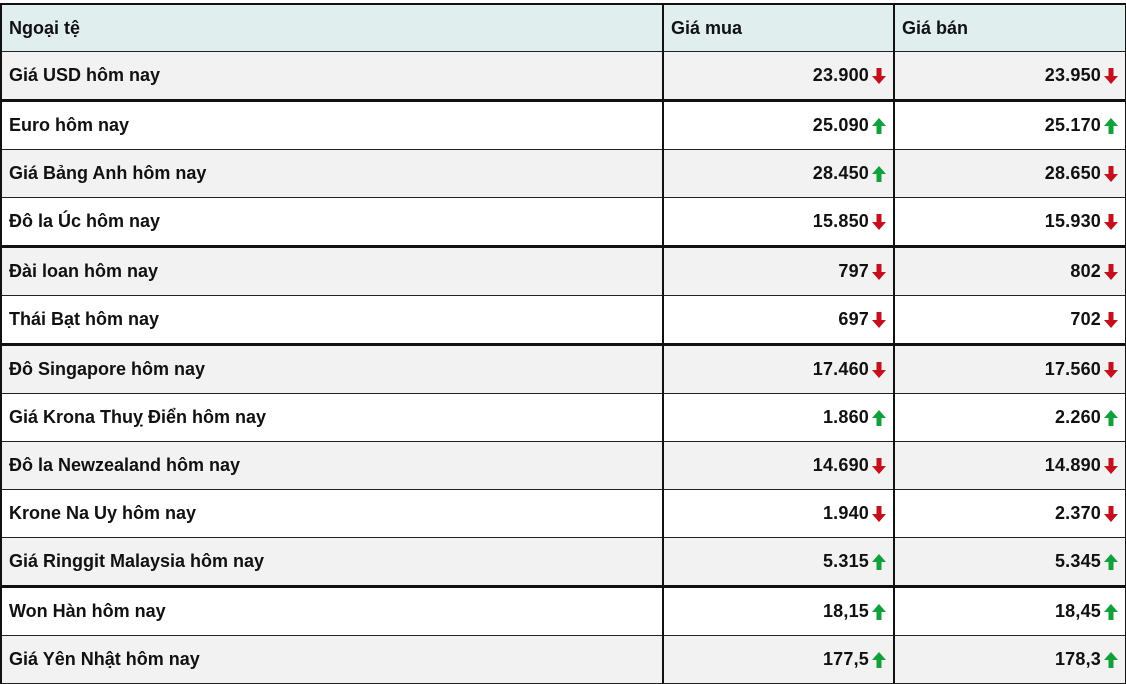 The image size is (1126, 684). I want to click on buy-price: 18,15, so click(845, 611).